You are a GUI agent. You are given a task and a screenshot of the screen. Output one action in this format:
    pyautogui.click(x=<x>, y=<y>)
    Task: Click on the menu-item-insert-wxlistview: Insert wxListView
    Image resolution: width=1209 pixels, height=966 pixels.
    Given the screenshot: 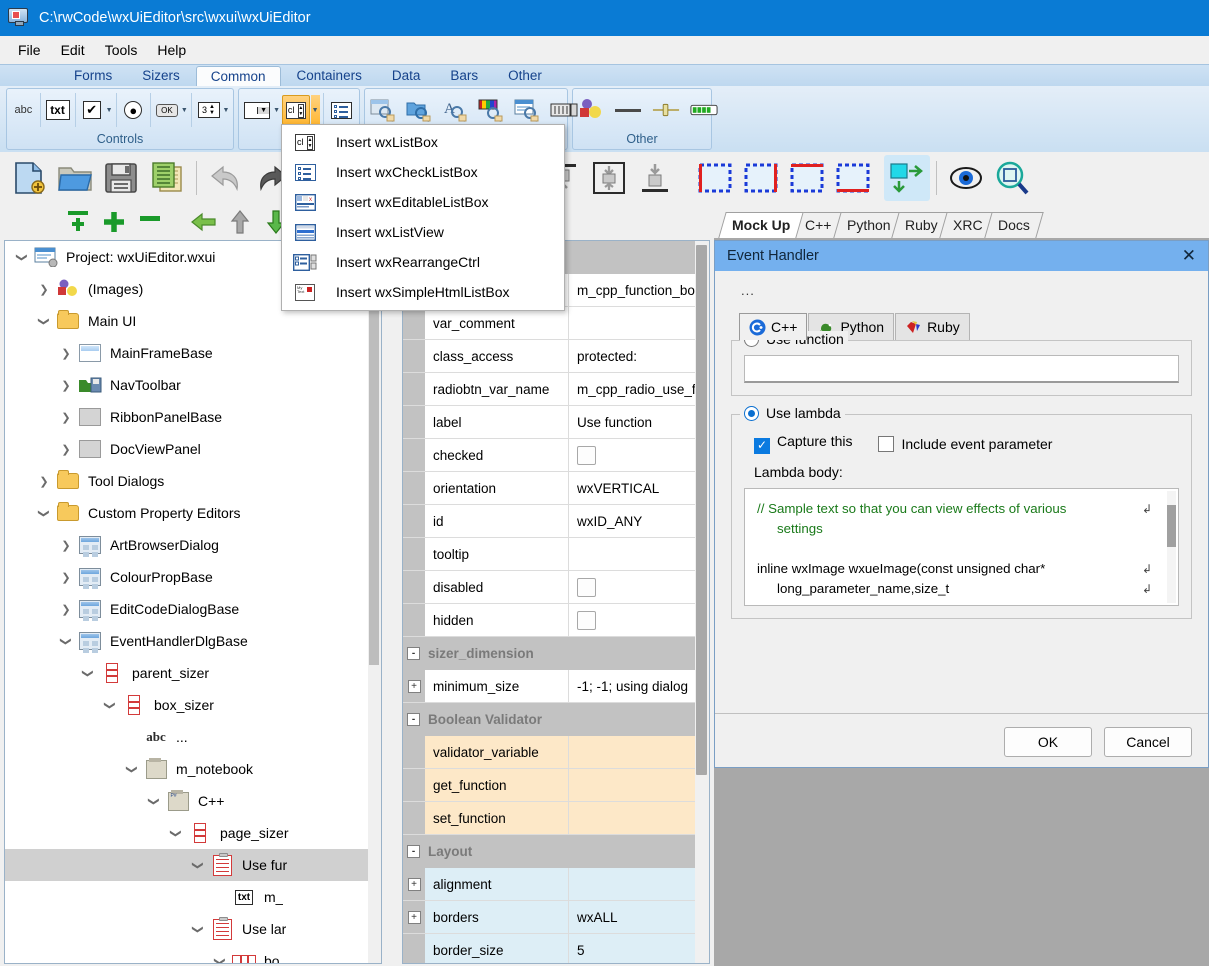 What is the action you would take?
    pyautogui.click(x=423, y=232)
    